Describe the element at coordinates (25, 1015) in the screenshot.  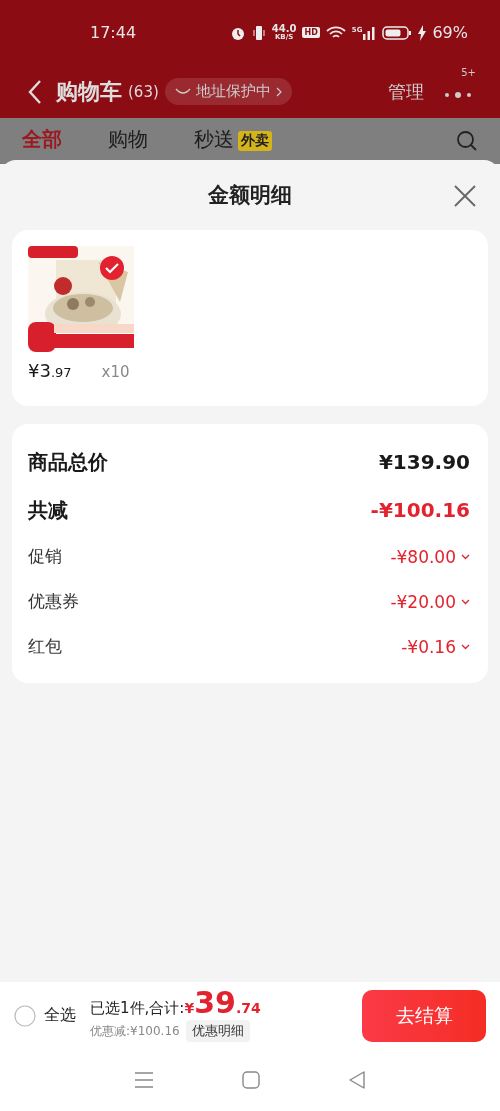
I see `select-all-radio` at that location.